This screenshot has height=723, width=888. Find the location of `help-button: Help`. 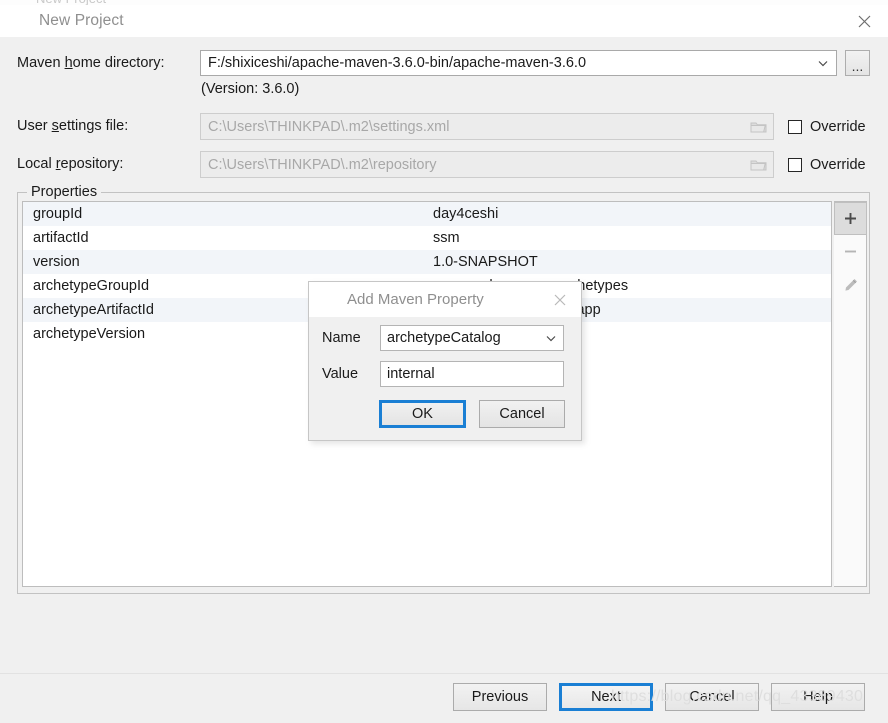

help-button: Help is located at coordinates (818, 697).